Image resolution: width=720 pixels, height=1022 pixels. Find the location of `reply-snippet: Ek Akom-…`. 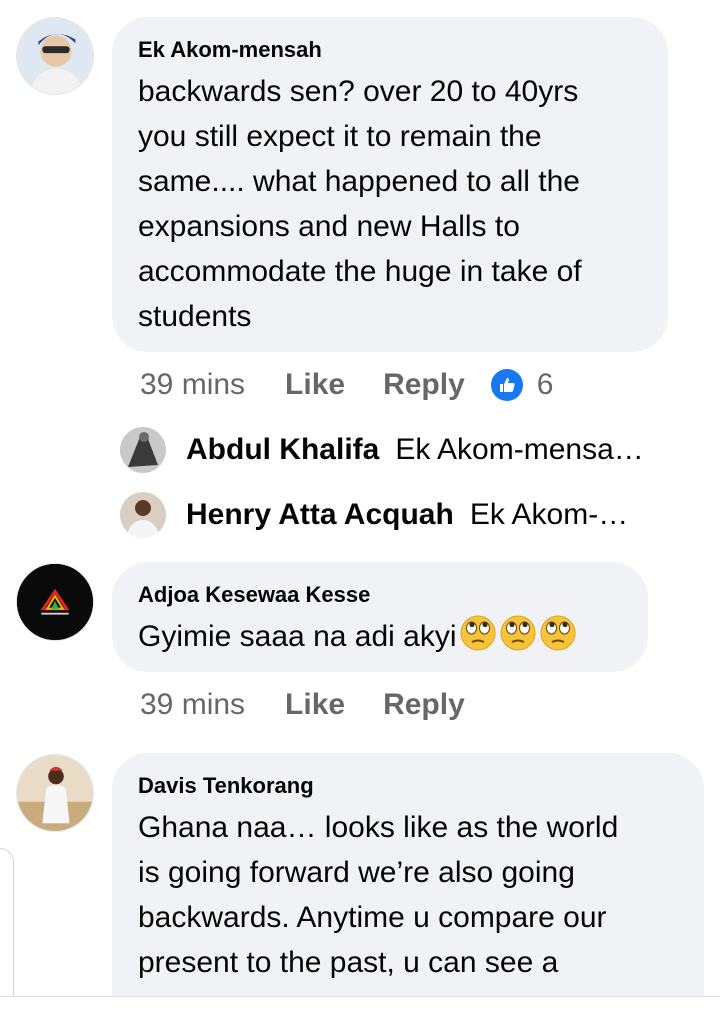

reply-snippet: Ek Akom-… is located at coordinates (549, 514).